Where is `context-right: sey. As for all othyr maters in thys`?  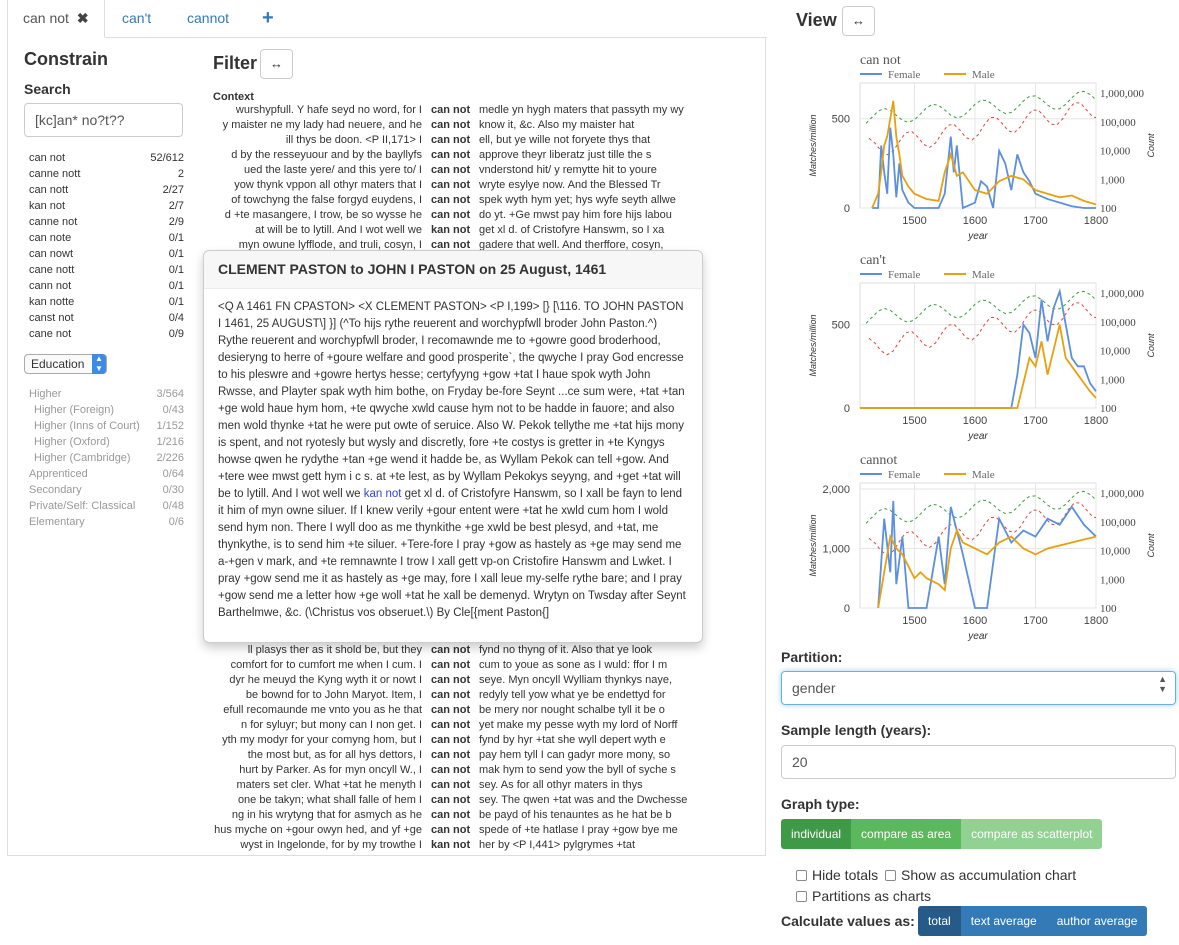
context-right: sey. As for all othyr maters in thys is located at coordinates (561, 785).